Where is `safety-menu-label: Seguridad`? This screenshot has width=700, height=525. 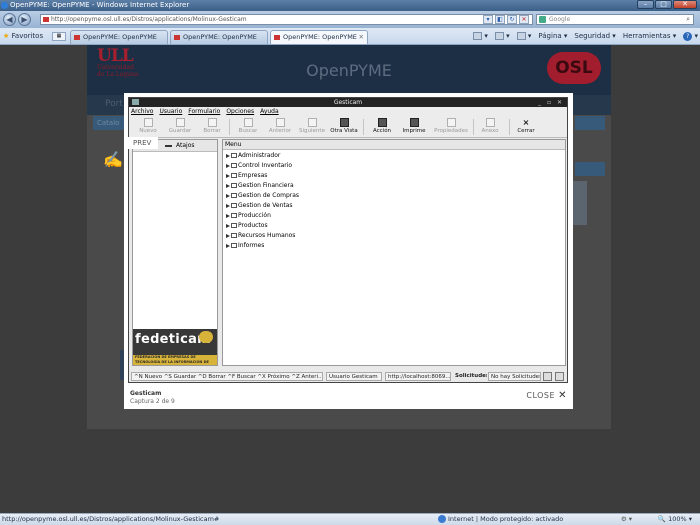 safety-menu-label: Seguridad is located at coordinates (592, 36).